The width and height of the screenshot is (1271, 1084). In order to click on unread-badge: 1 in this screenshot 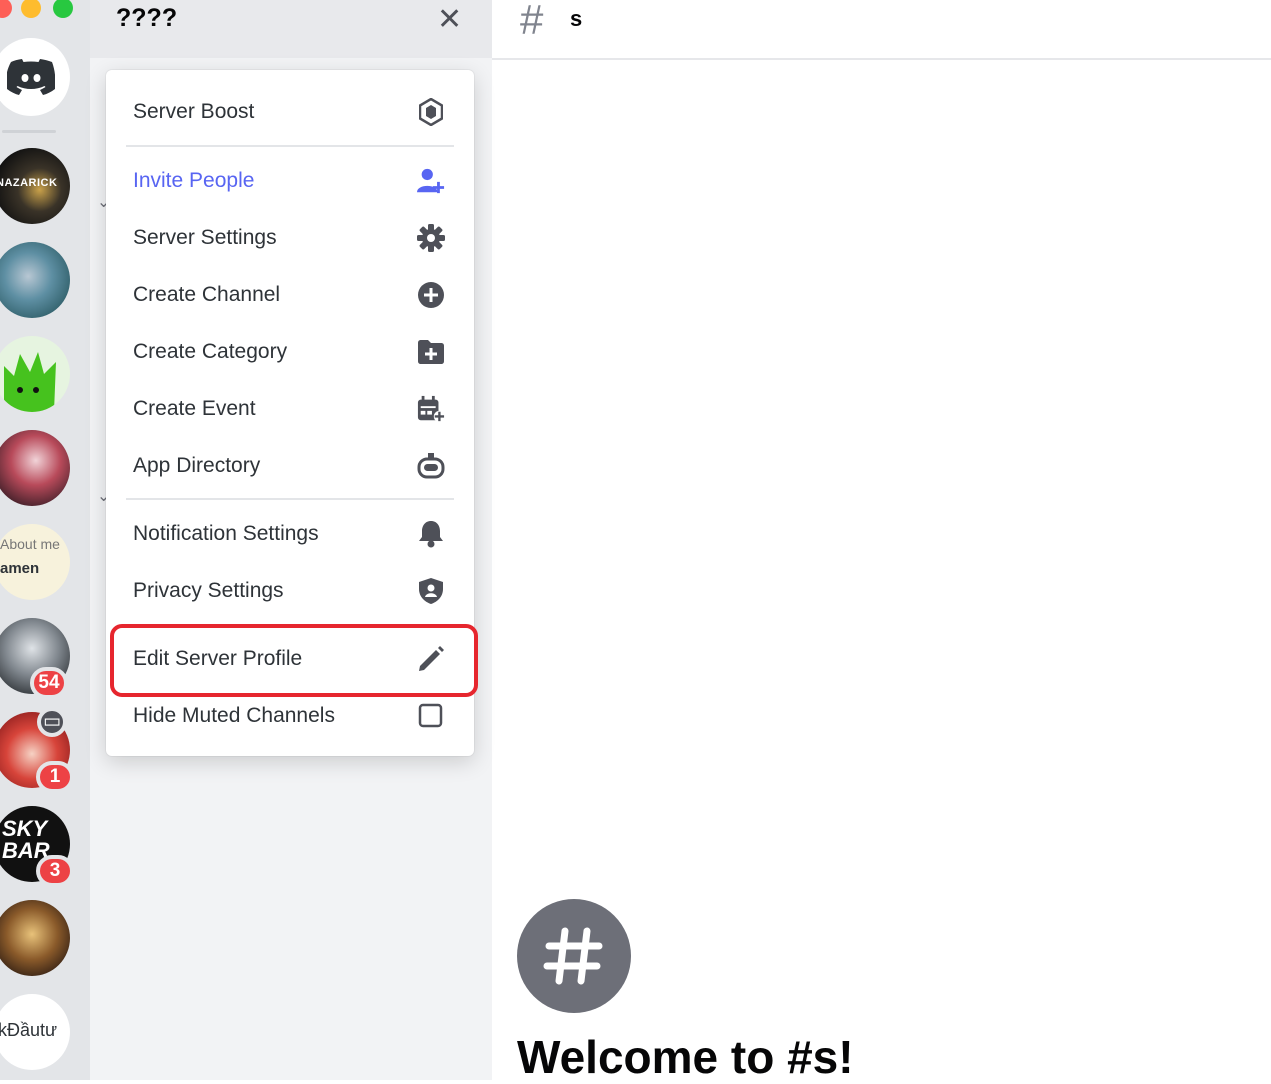, I will do `click(55, 777)`.